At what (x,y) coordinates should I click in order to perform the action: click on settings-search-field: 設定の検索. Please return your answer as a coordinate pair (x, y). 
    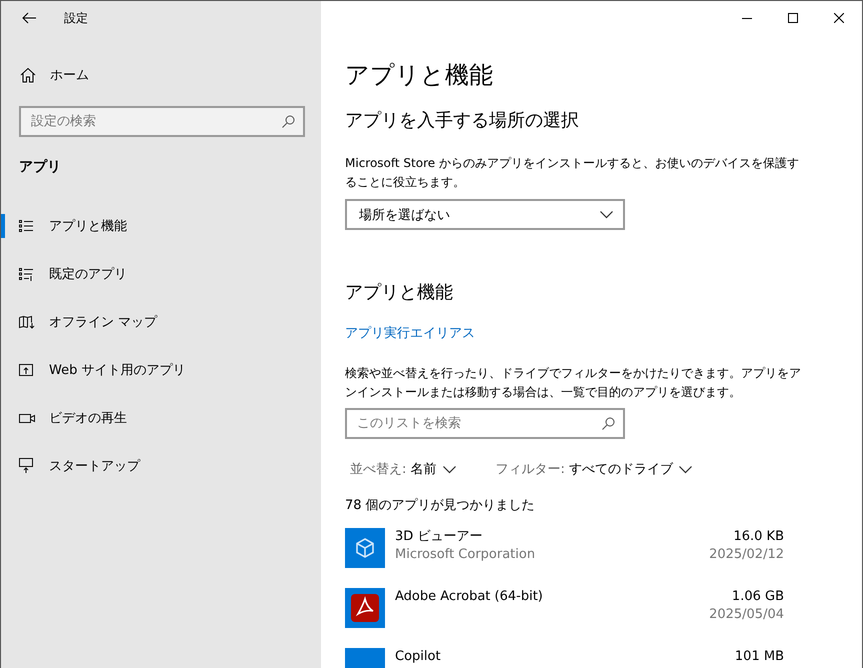
    Looking at the image, I should click on (162, 121).